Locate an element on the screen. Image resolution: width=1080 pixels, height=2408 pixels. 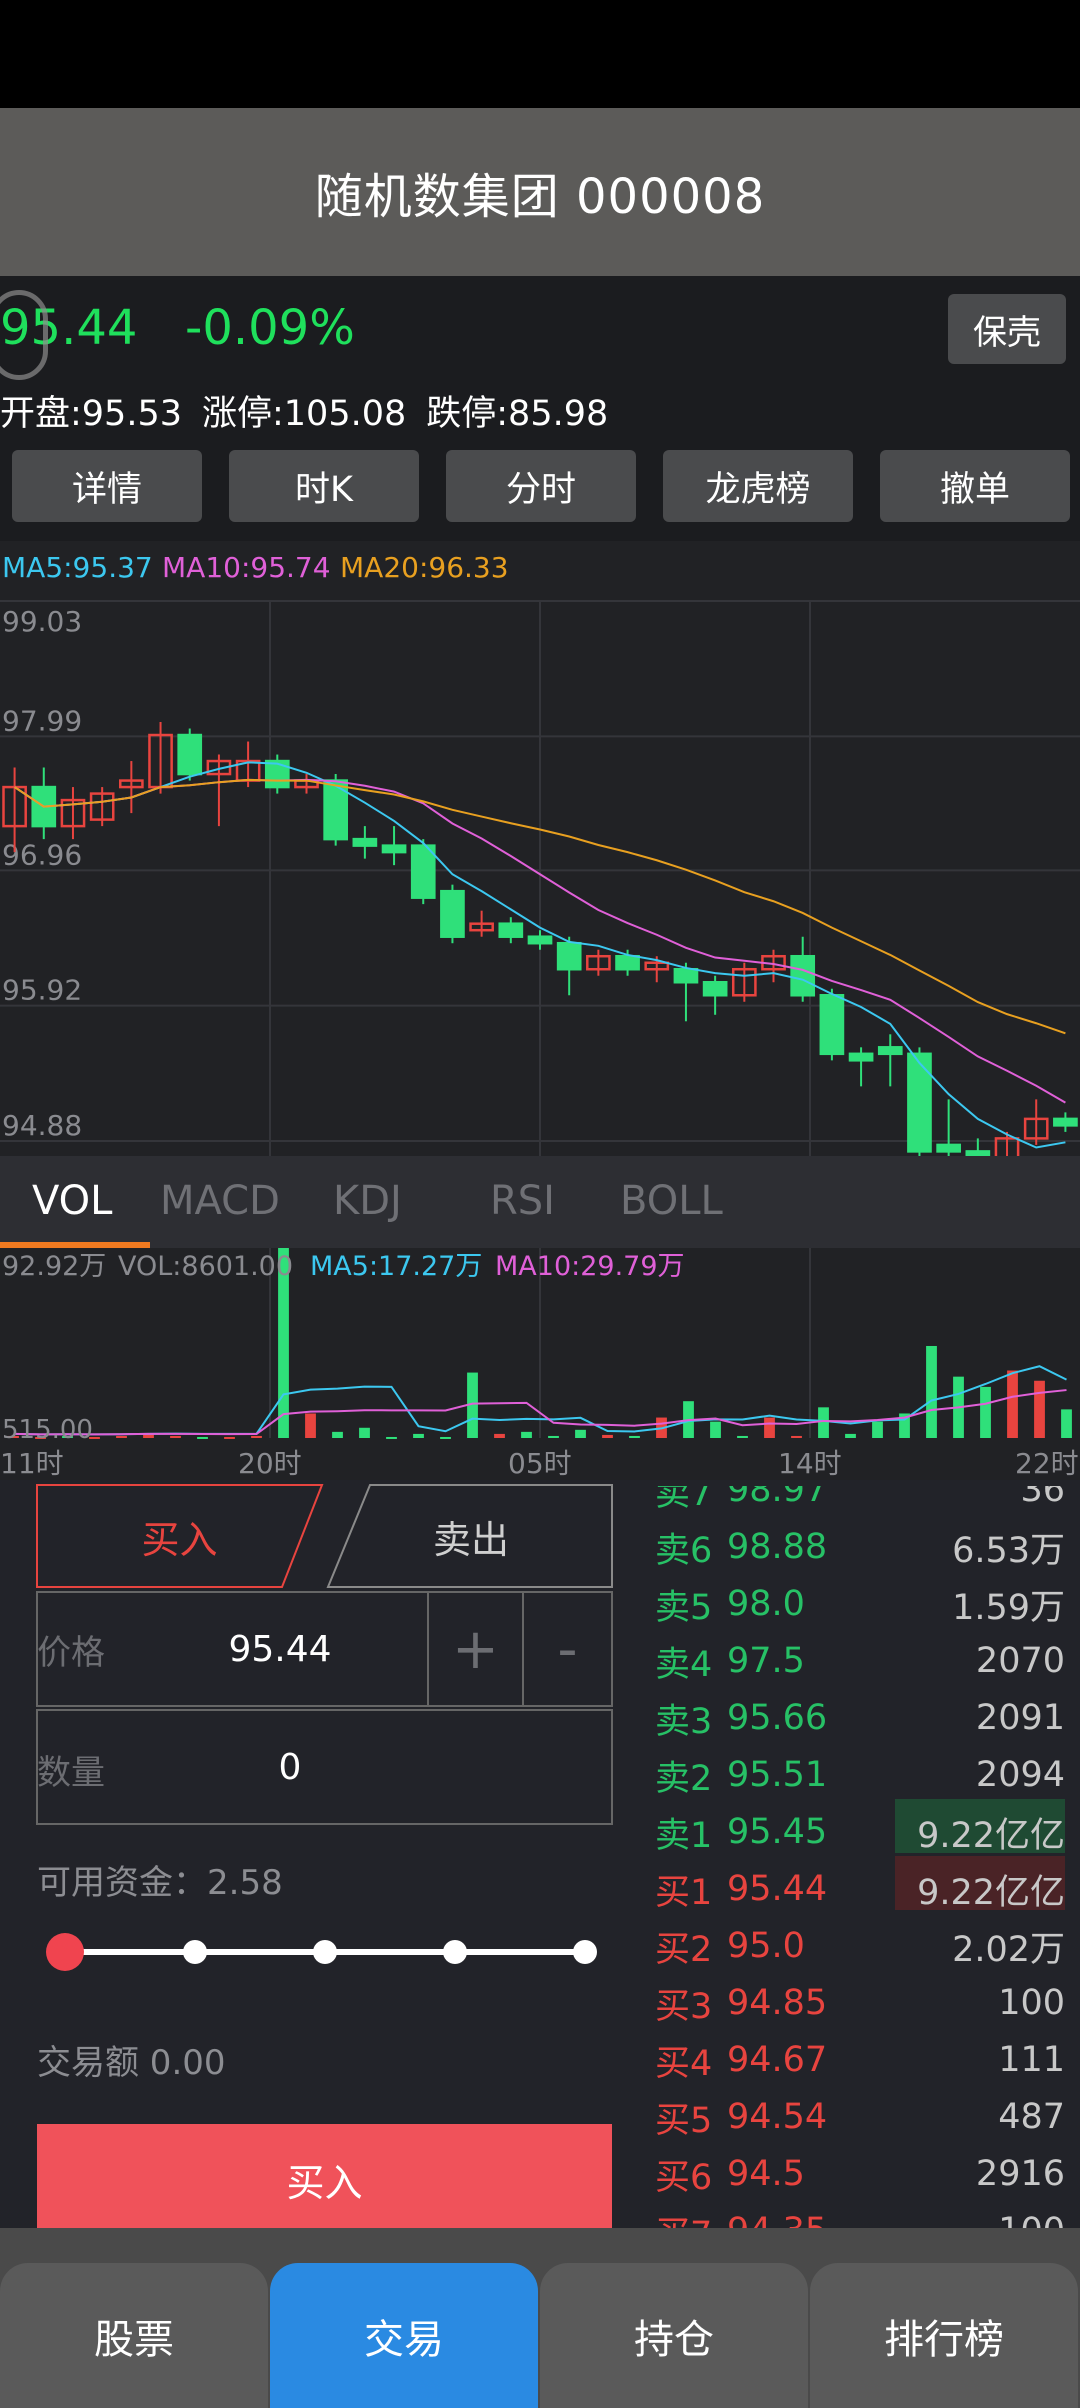
quantity-input: 0 is located at coordinates (290, 1767).